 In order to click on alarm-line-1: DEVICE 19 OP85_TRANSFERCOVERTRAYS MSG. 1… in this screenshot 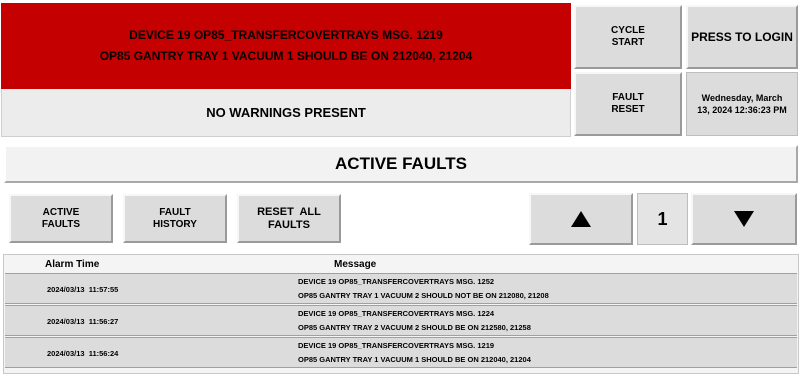, I will do `click(286, 35)`.